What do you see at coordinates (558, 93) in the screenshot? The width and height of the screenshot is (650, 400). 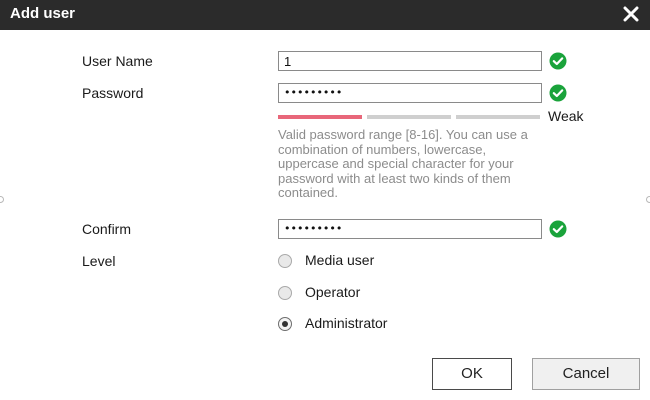 I see `password-valid-icon` at bounding box center [558, 93].